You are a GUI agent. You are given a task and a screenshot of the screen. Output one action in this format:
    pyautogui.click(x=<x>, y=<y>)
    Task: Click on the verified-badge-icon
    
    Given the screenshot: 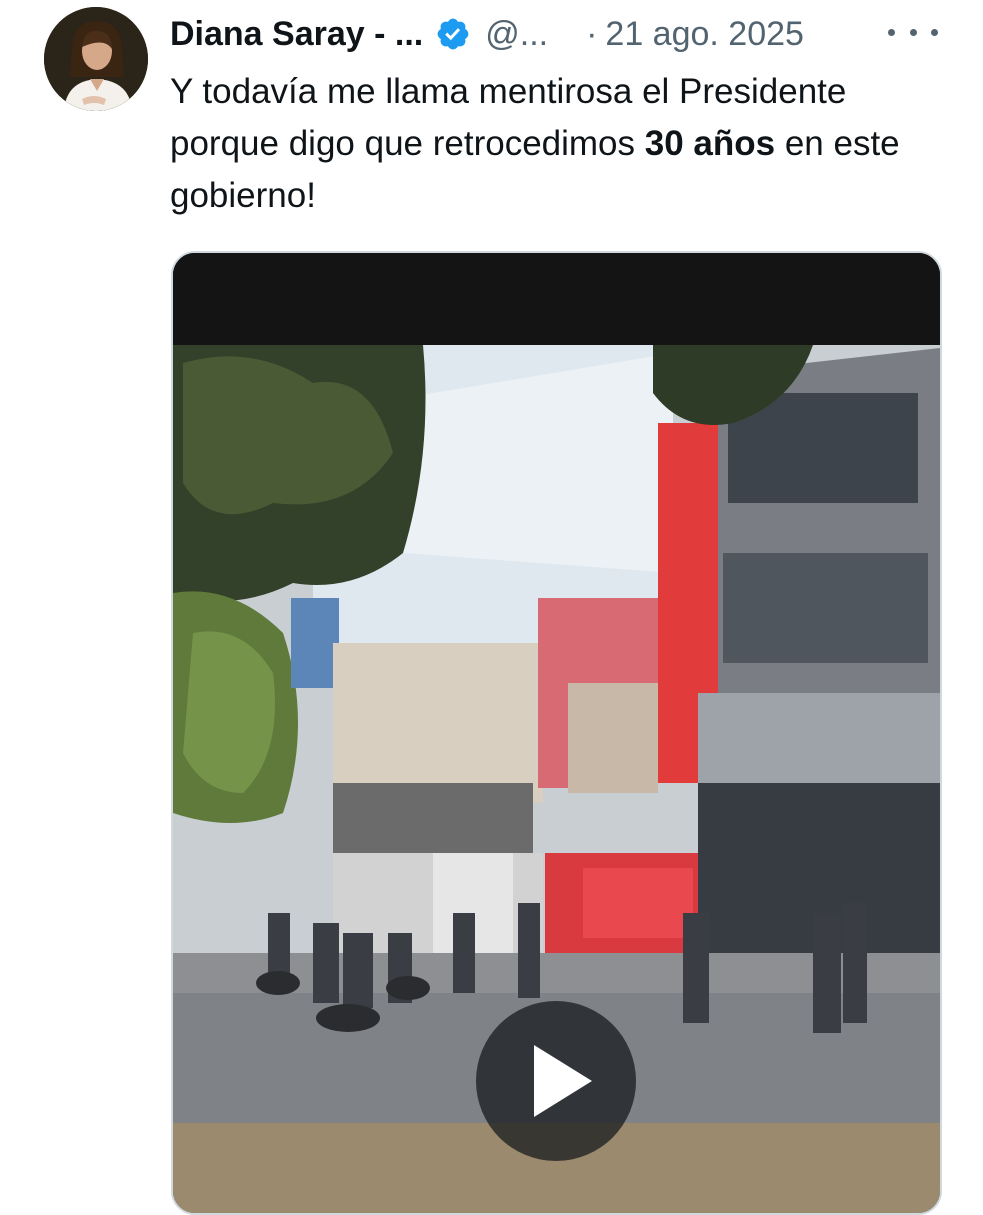 What is the action you would take?
    pyautogui.click(x=453, y=34)
    